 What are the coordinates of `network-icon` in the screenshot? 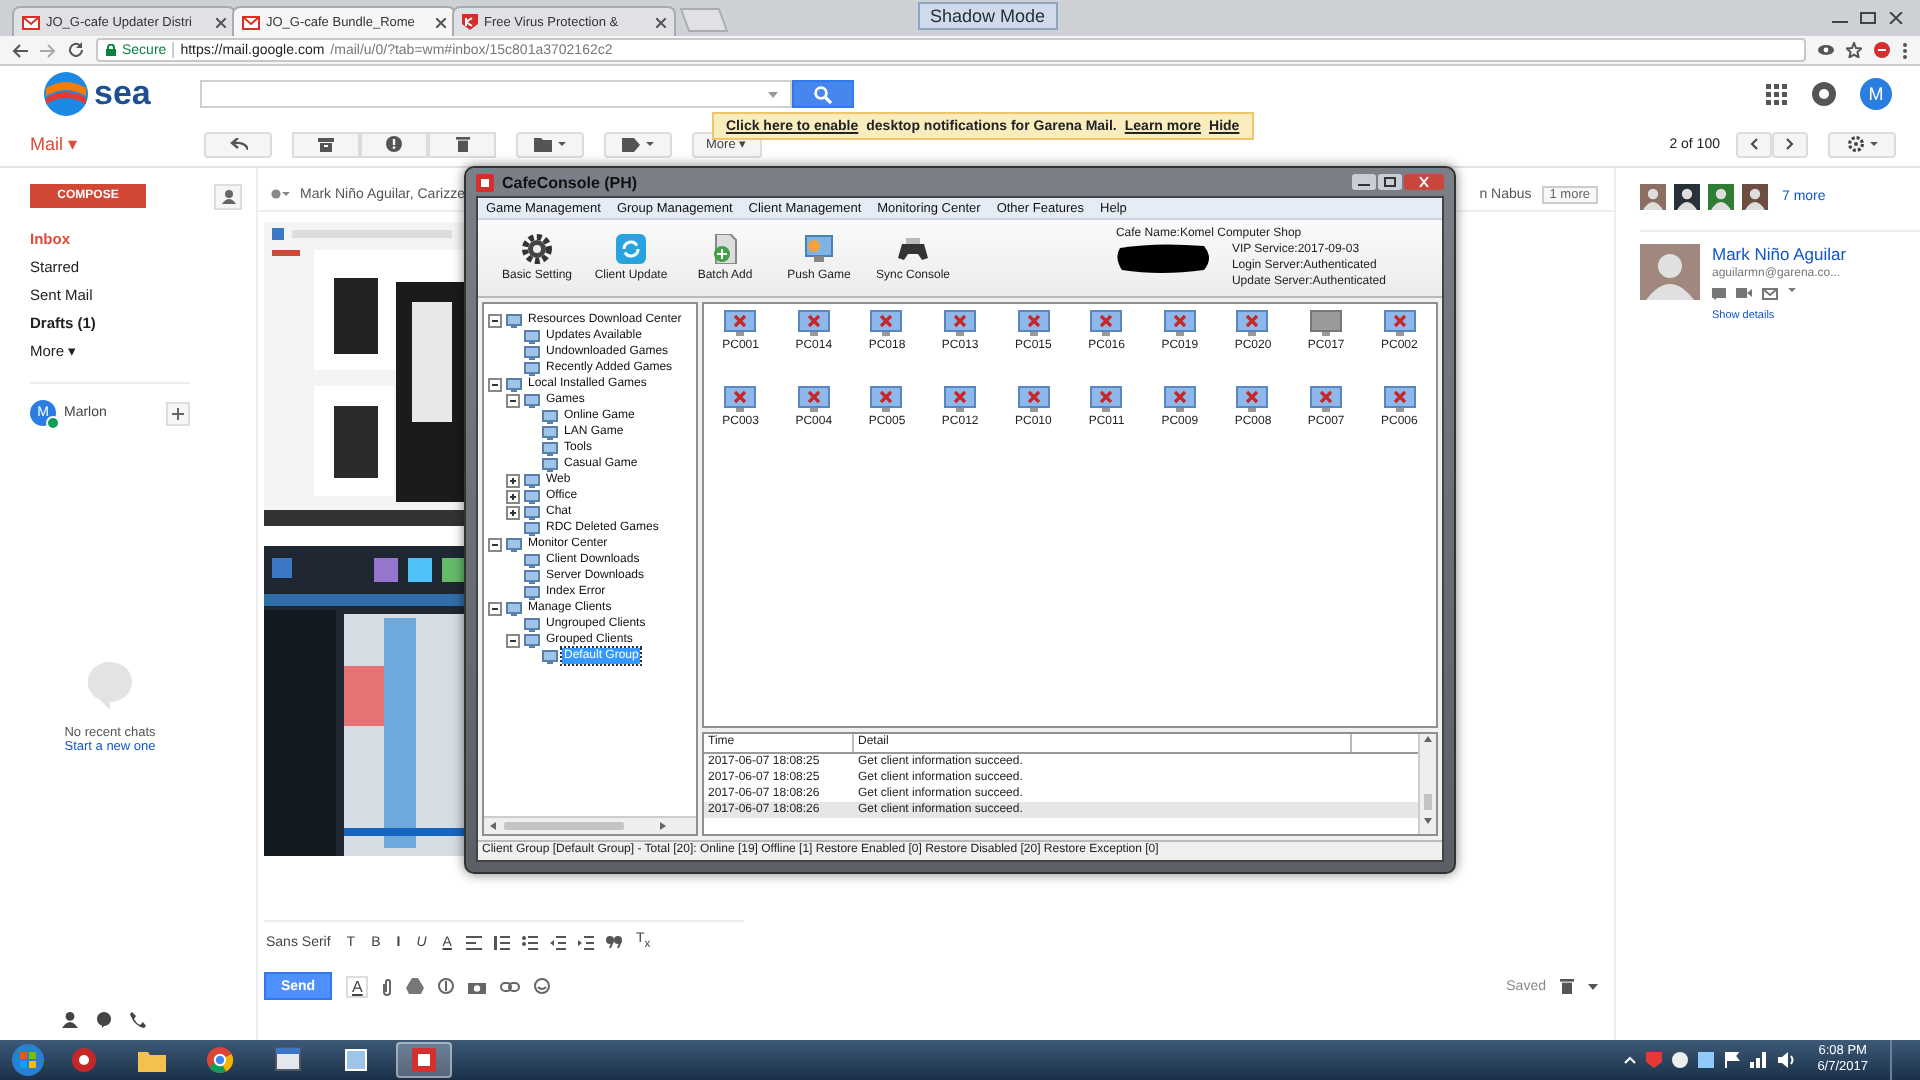 It's located at (1758, 1060).